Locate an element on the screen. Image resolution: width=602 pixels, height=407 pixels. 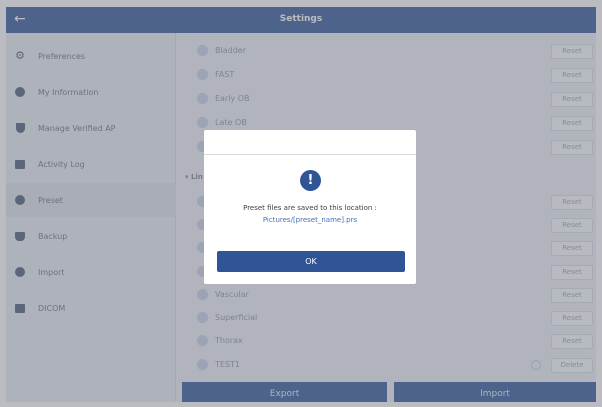
dialog-file-path: Pictures/[preset_name].prs is located at coordinates (310, 220).